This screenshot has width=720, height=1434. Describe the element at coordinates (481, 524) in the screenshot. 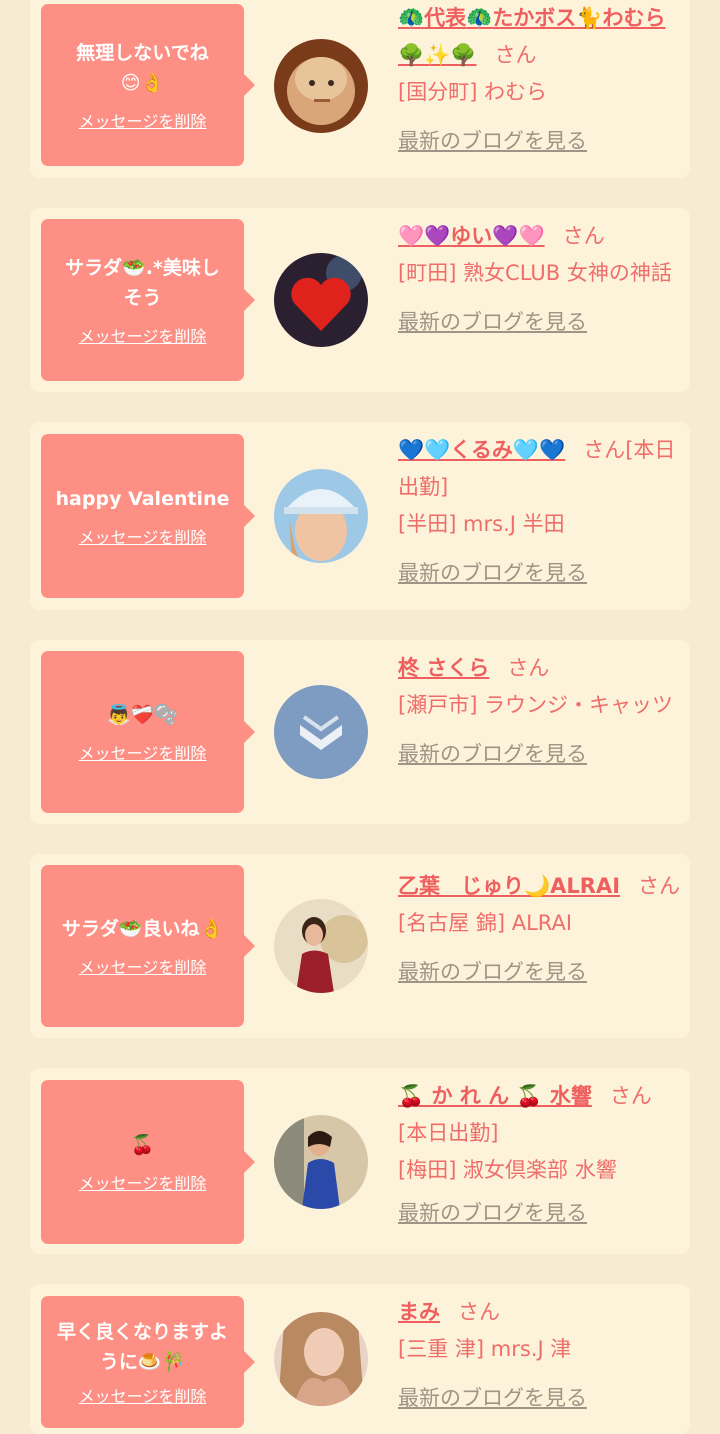

I see `shop-label: [半田] mrs.J 半田` at that location.